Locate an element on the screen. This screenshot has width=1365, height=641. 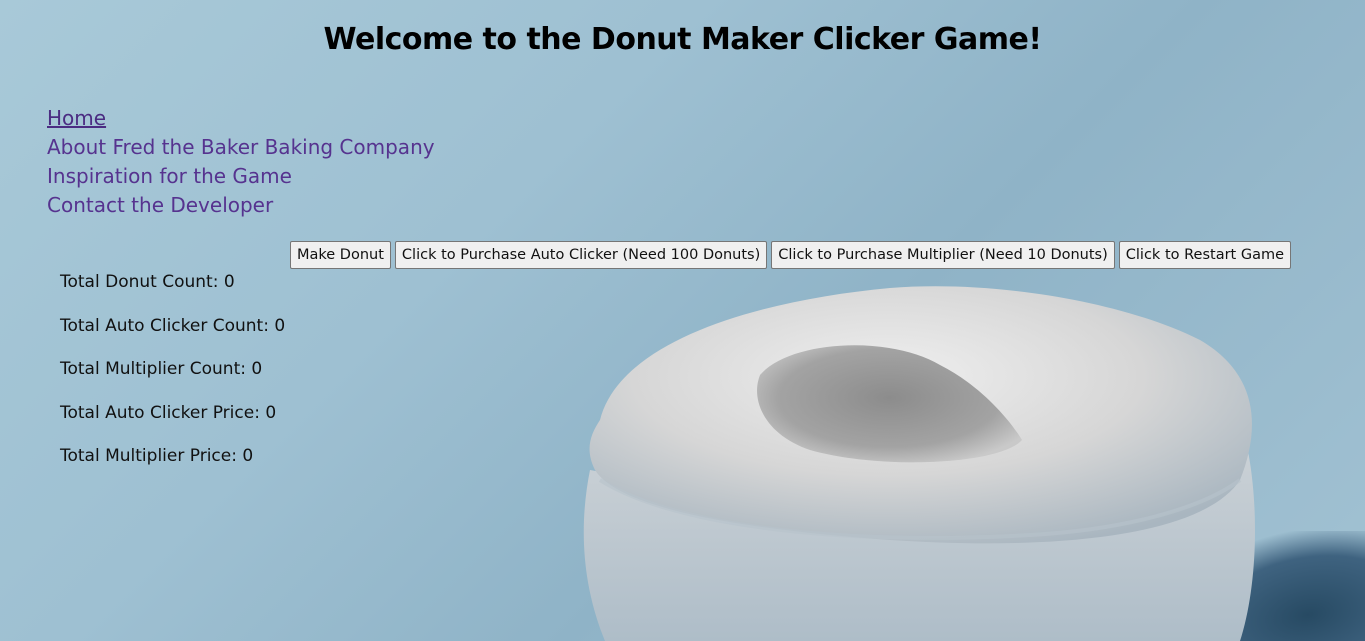
donut-count: Total Donut Count: 0 is located at coordinates (147, 282).